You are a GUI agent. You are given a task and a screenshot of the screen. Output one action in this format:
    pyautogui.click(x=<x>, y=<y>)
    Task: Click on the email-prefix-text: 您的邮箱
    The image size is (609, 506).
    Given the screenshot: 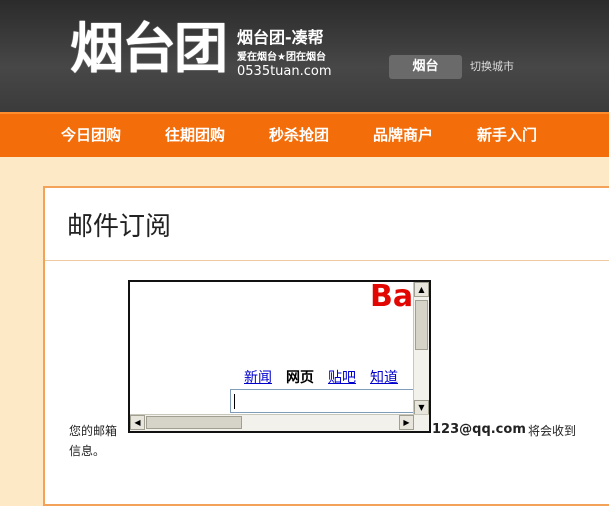 What is the action you would take?
    pyautogui.click(x=93, y=431)
    